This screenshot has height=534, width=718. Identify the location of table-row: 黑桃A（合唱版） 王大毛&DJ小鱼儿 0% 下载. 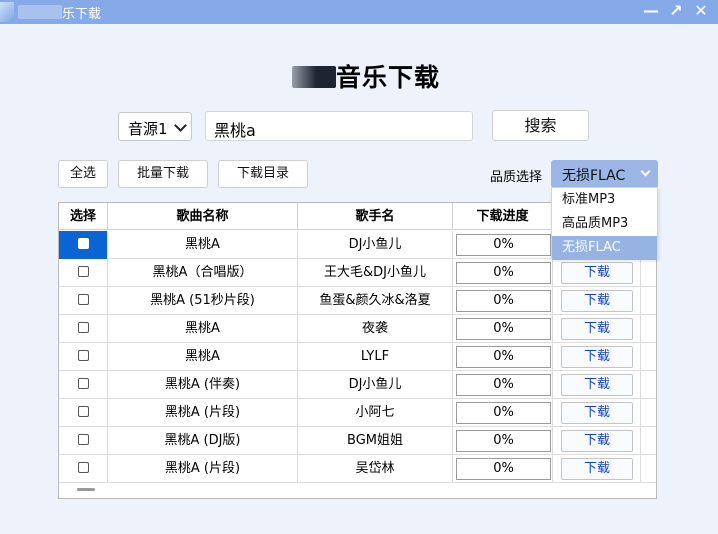
(357, 273).